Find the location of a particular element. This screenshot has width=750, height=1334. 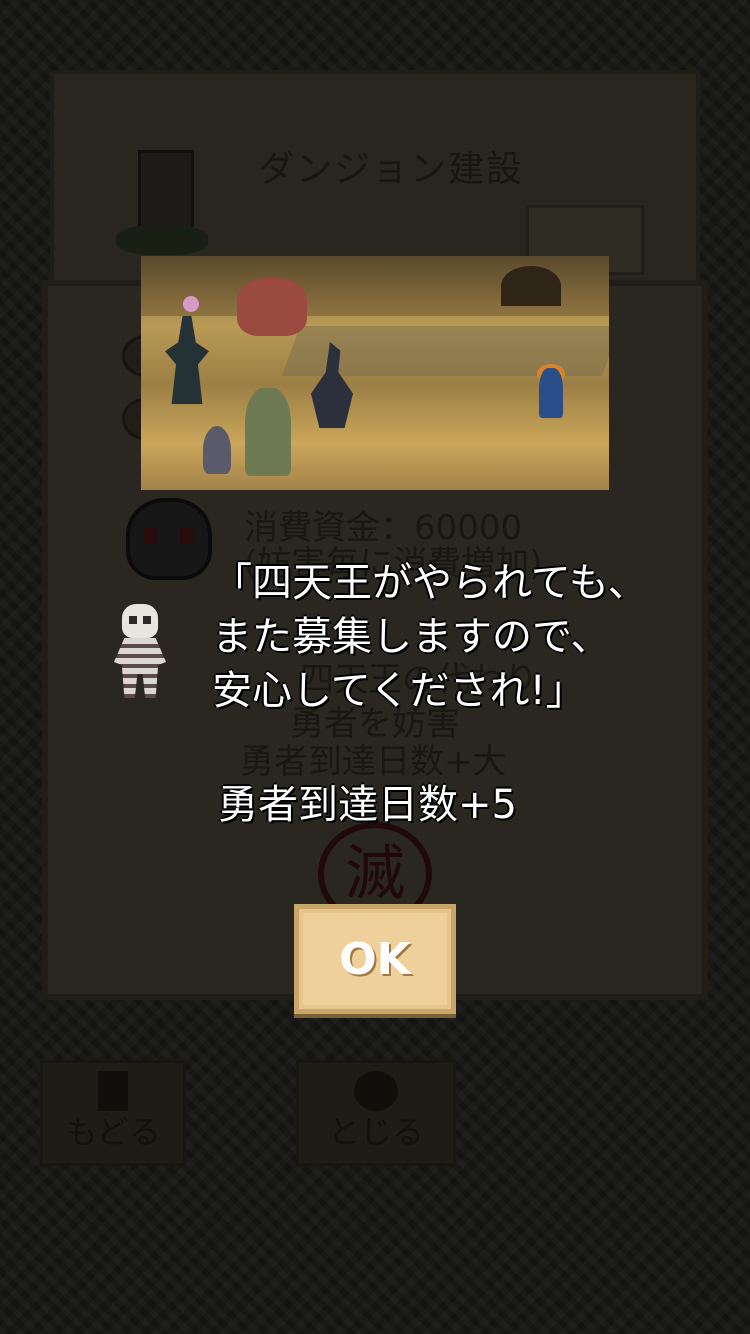

dialogue-line: また募集しますので、 is located at coordinates (411, 637).